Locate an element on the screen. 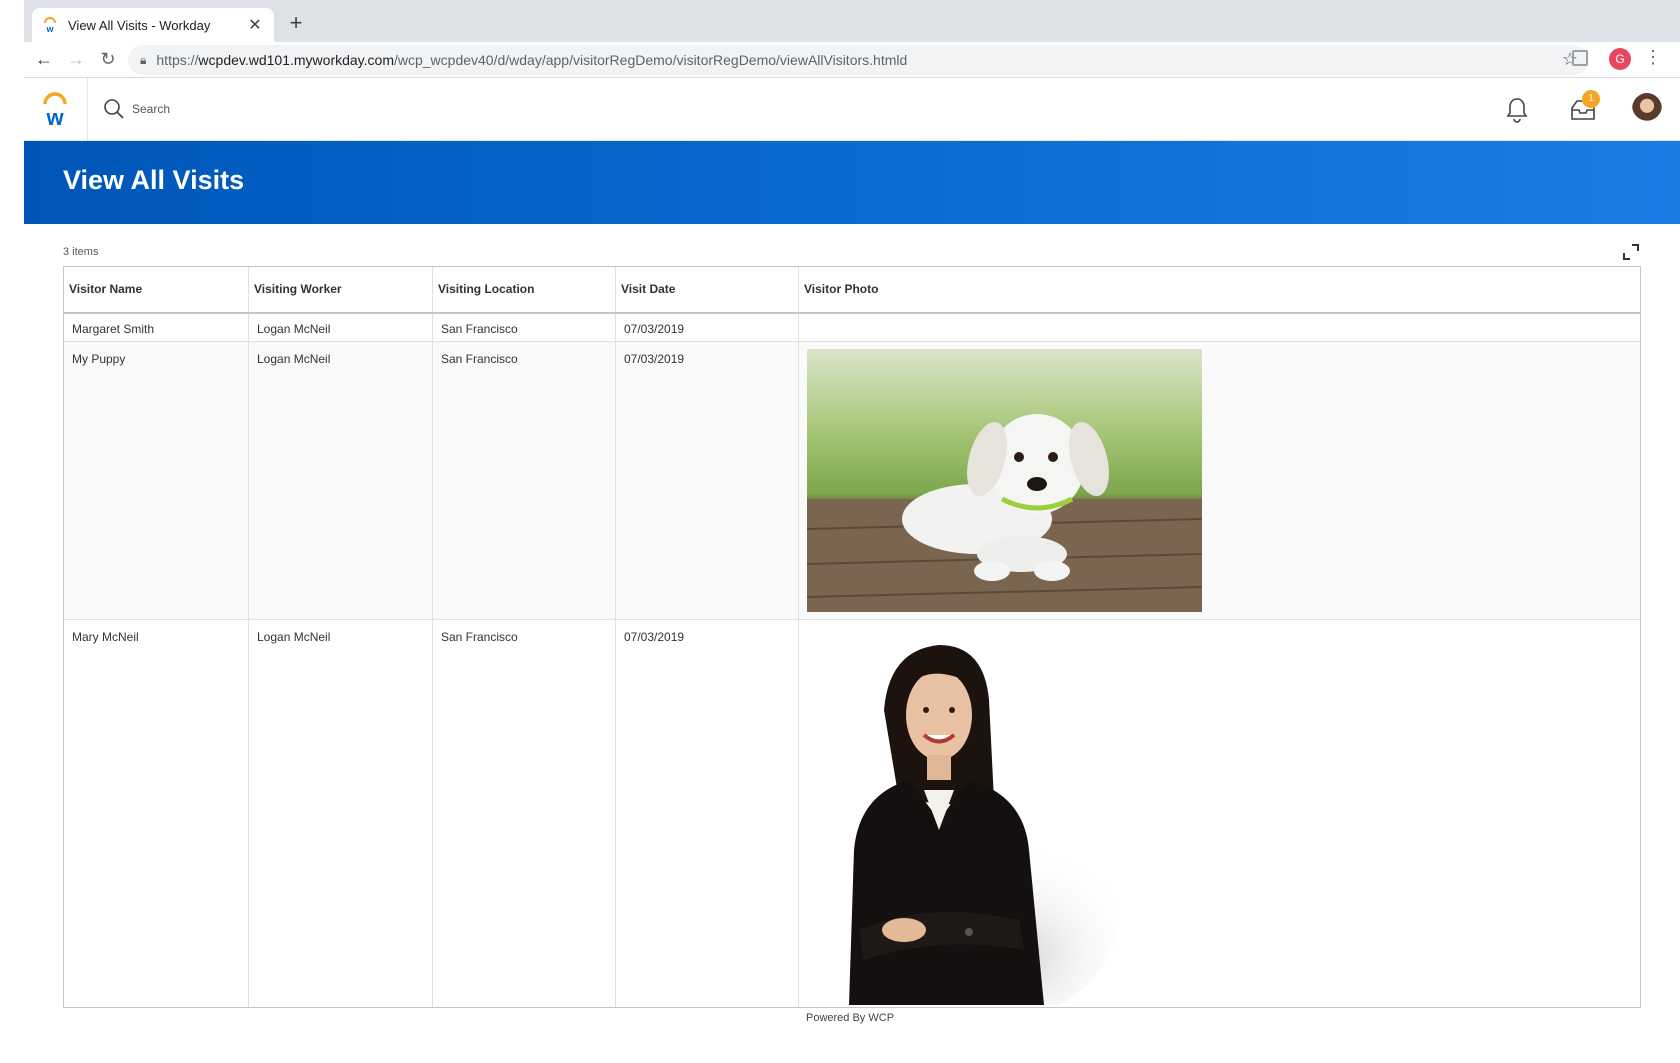 This screenshot has height=1063, width=1680. tab-title: View All Visits - Workday is located at coordinates (139, 25).